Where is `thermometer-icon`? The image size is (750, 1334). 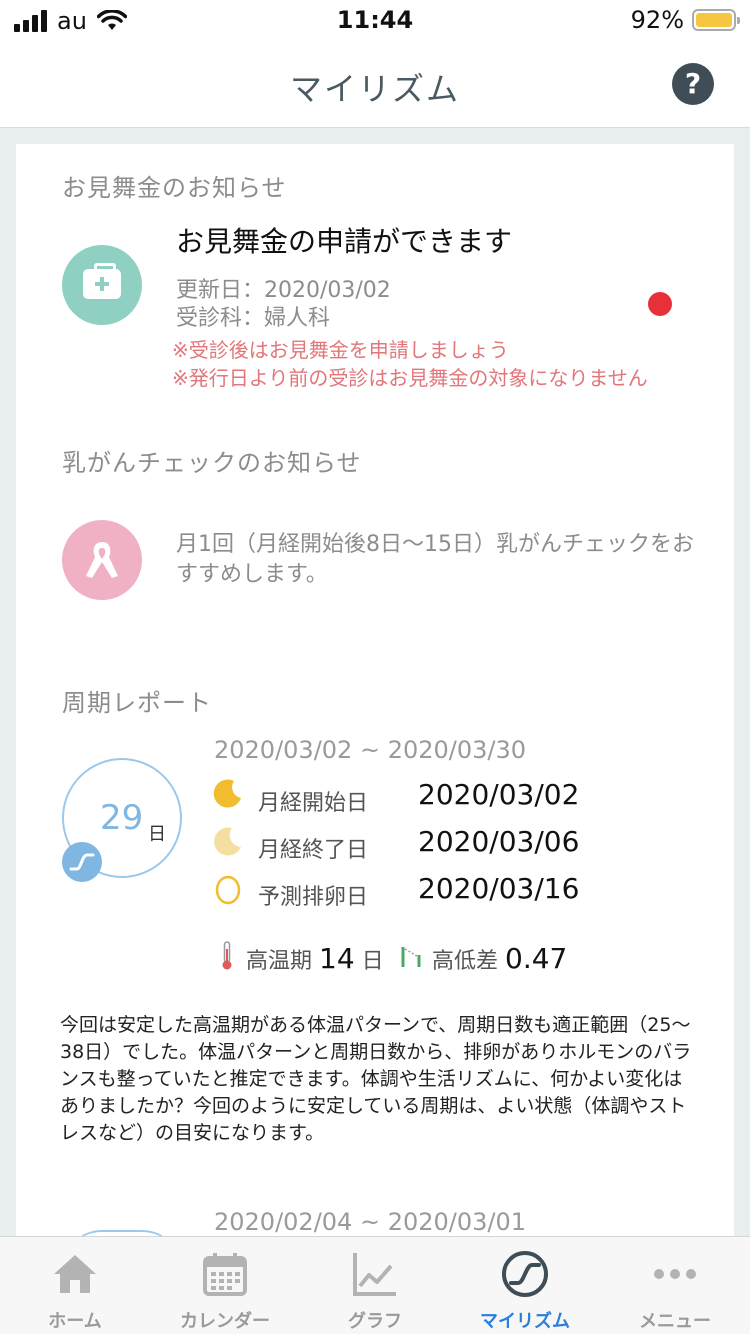
thermometer-icon is located at coordinates (227, 955).